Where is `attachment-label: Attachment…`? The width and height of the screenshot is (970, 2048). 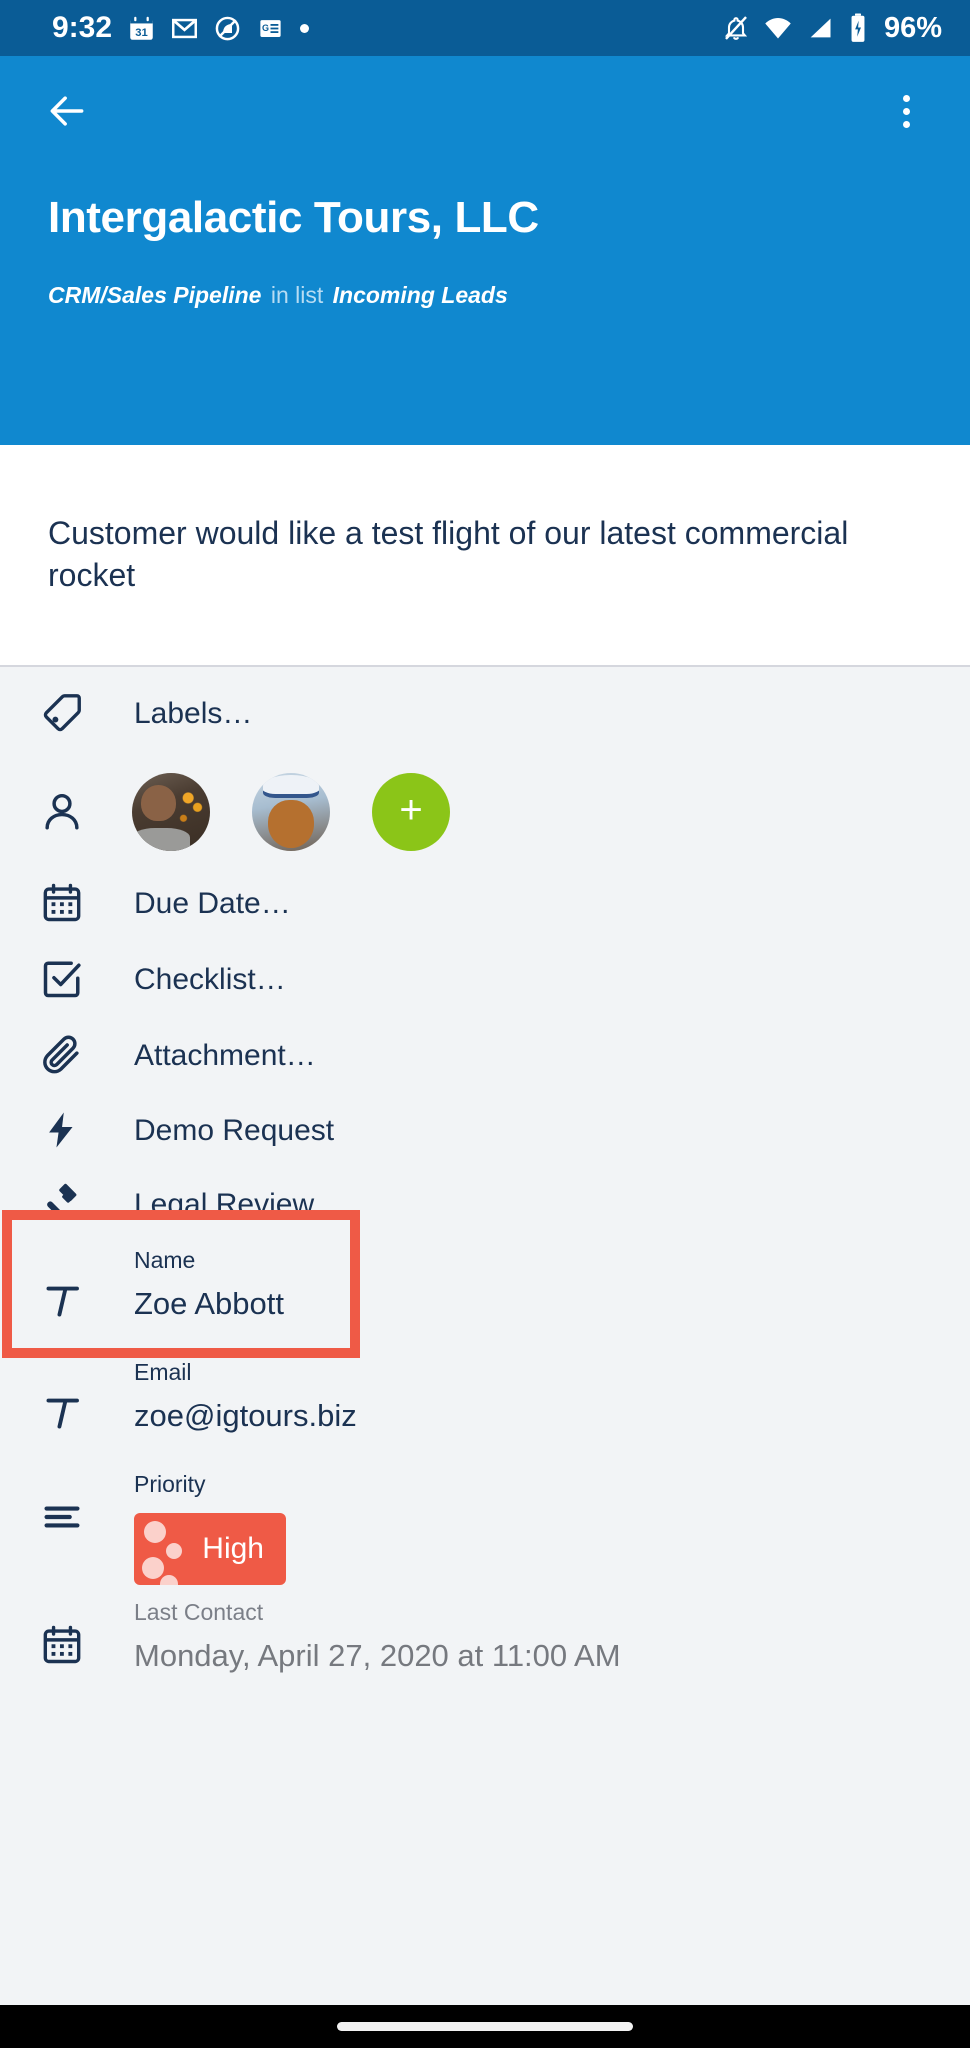
attachment-label: Attachment… is located at coordinates (225, 1055).